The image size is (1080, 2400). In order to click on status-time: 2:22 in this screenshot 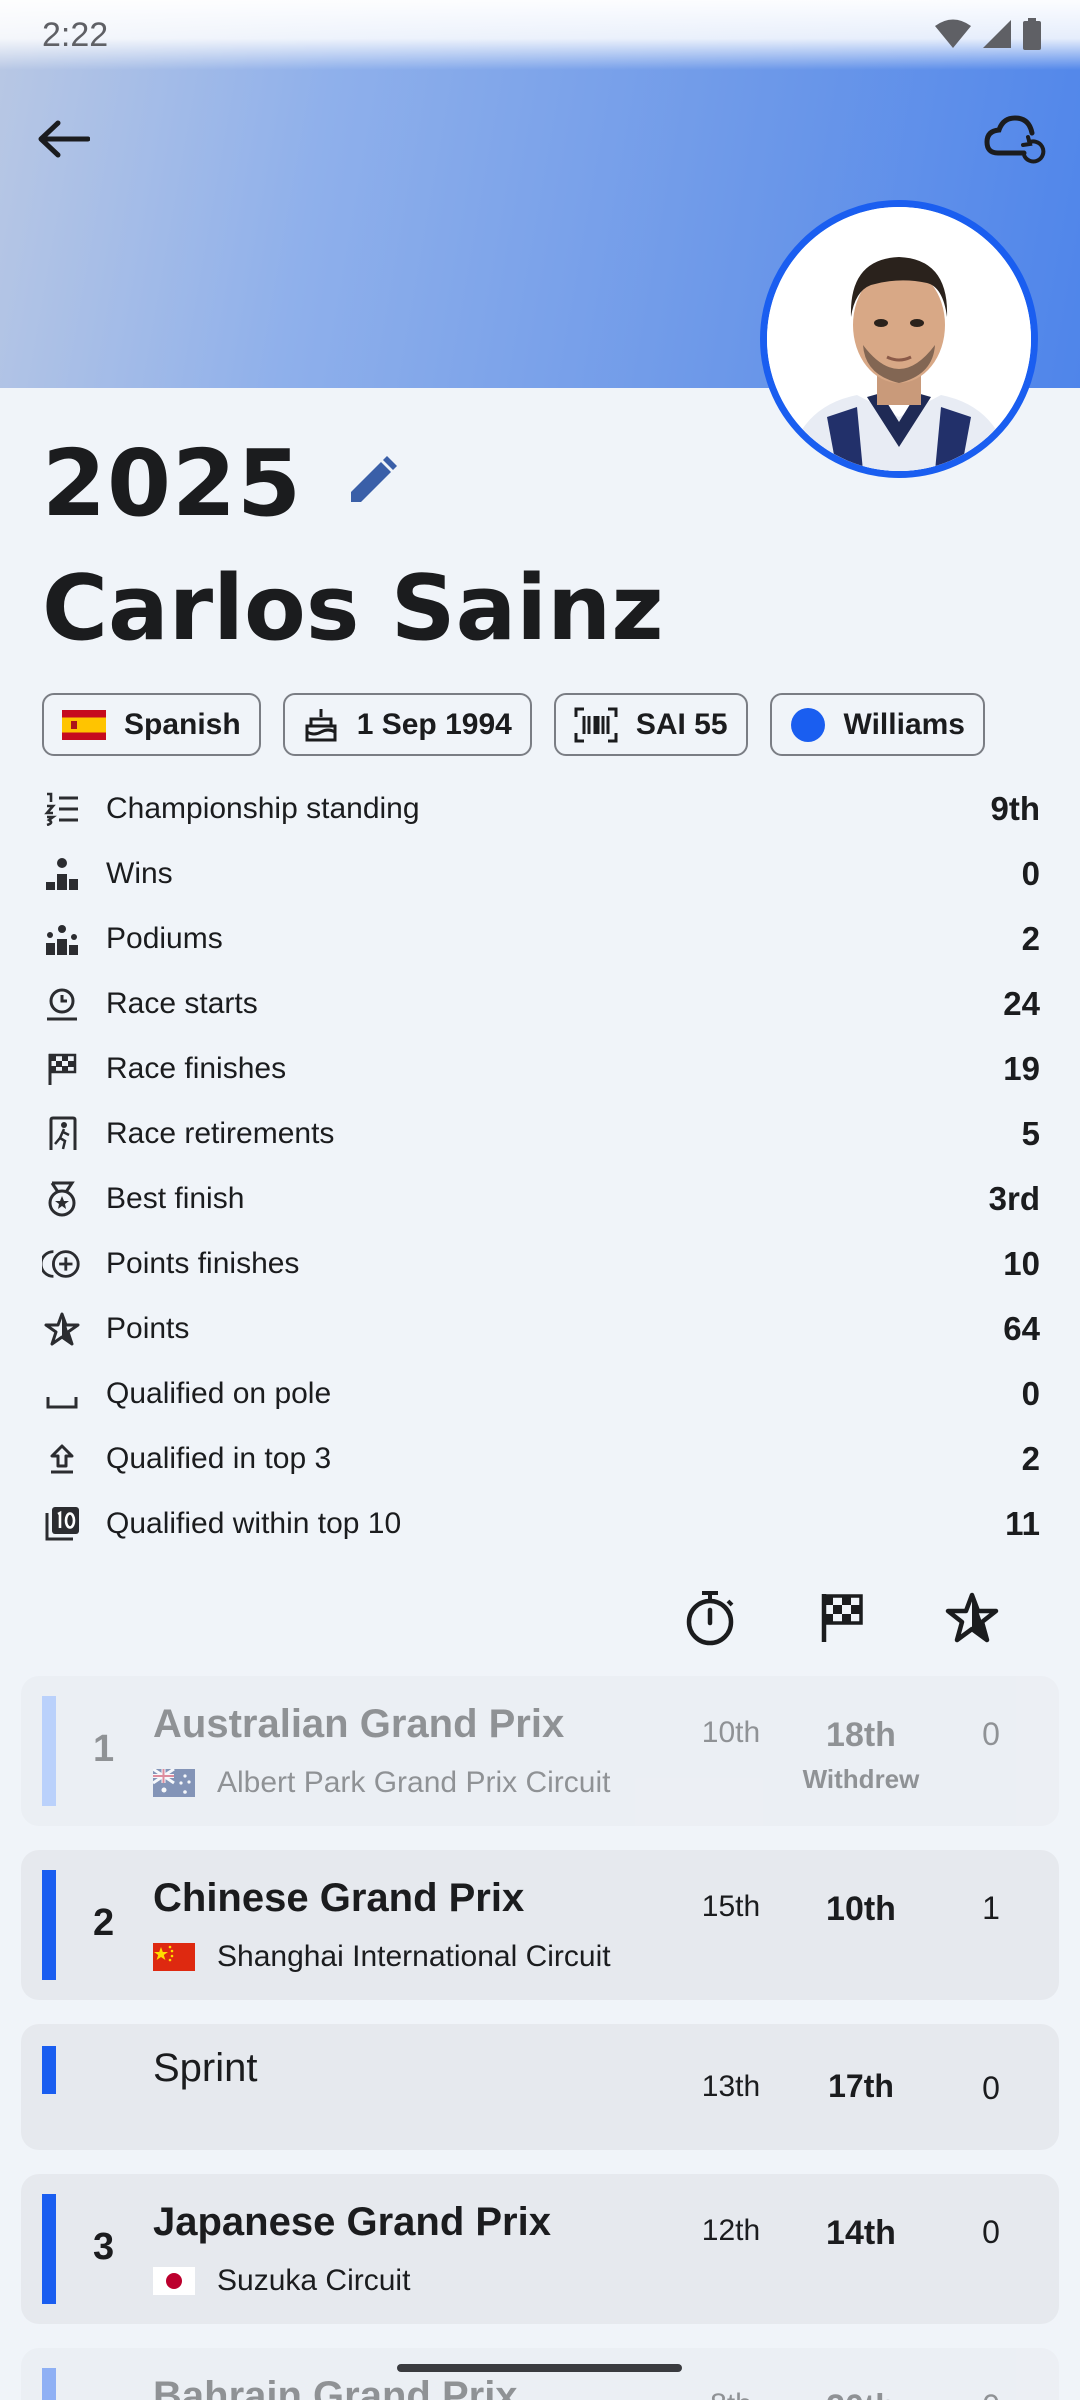, I will do `click(75, 35)`.